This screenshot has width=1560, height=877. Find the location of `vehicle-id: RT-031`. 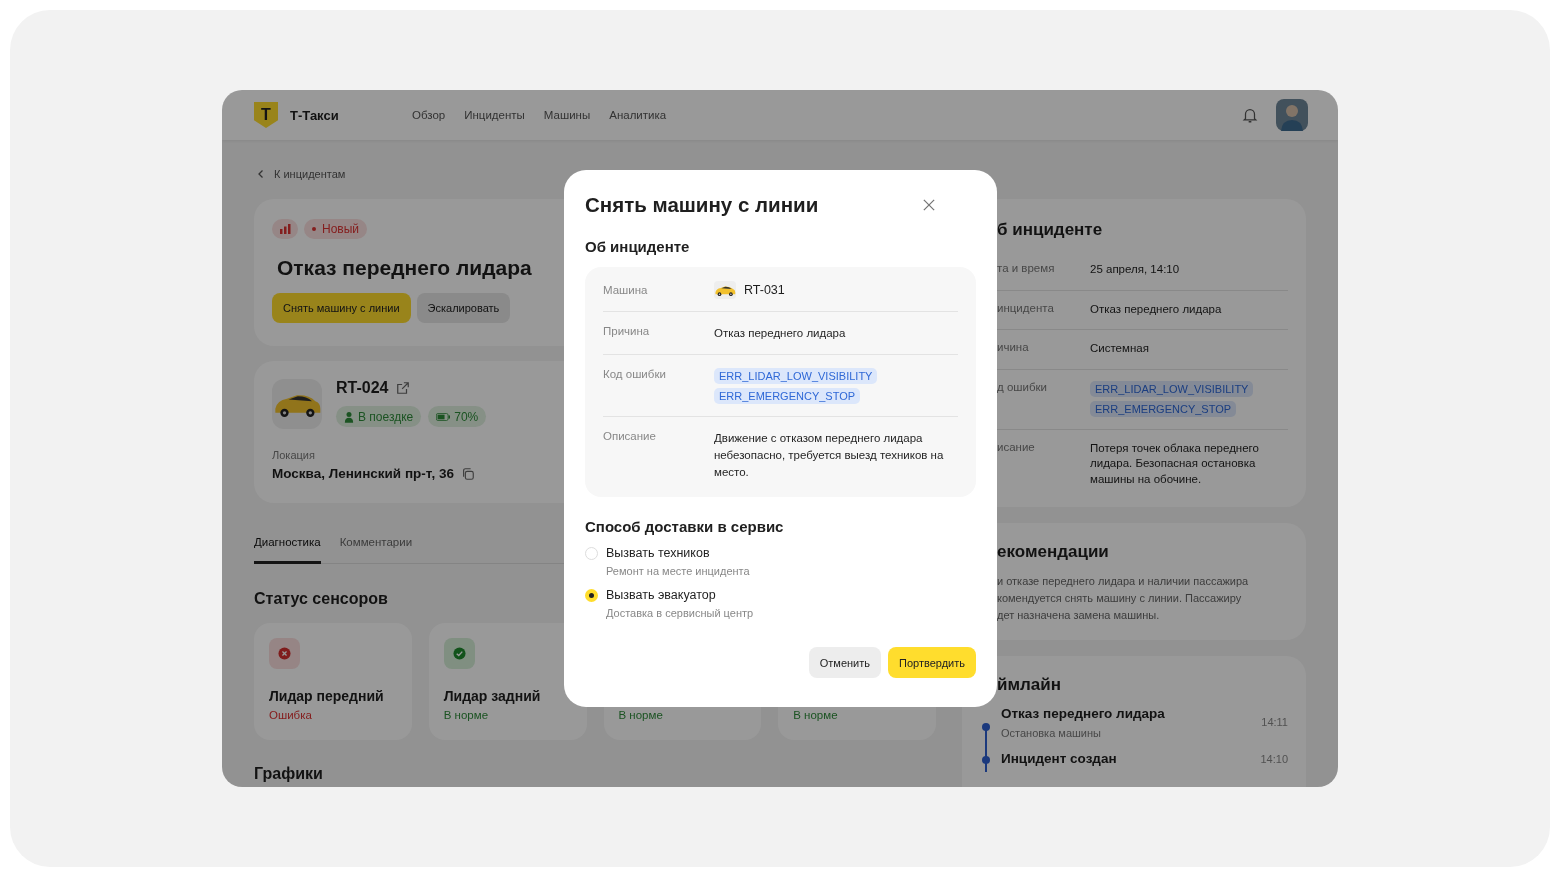

vehicle-id: RT-031 is located at coordinates (764, 290).